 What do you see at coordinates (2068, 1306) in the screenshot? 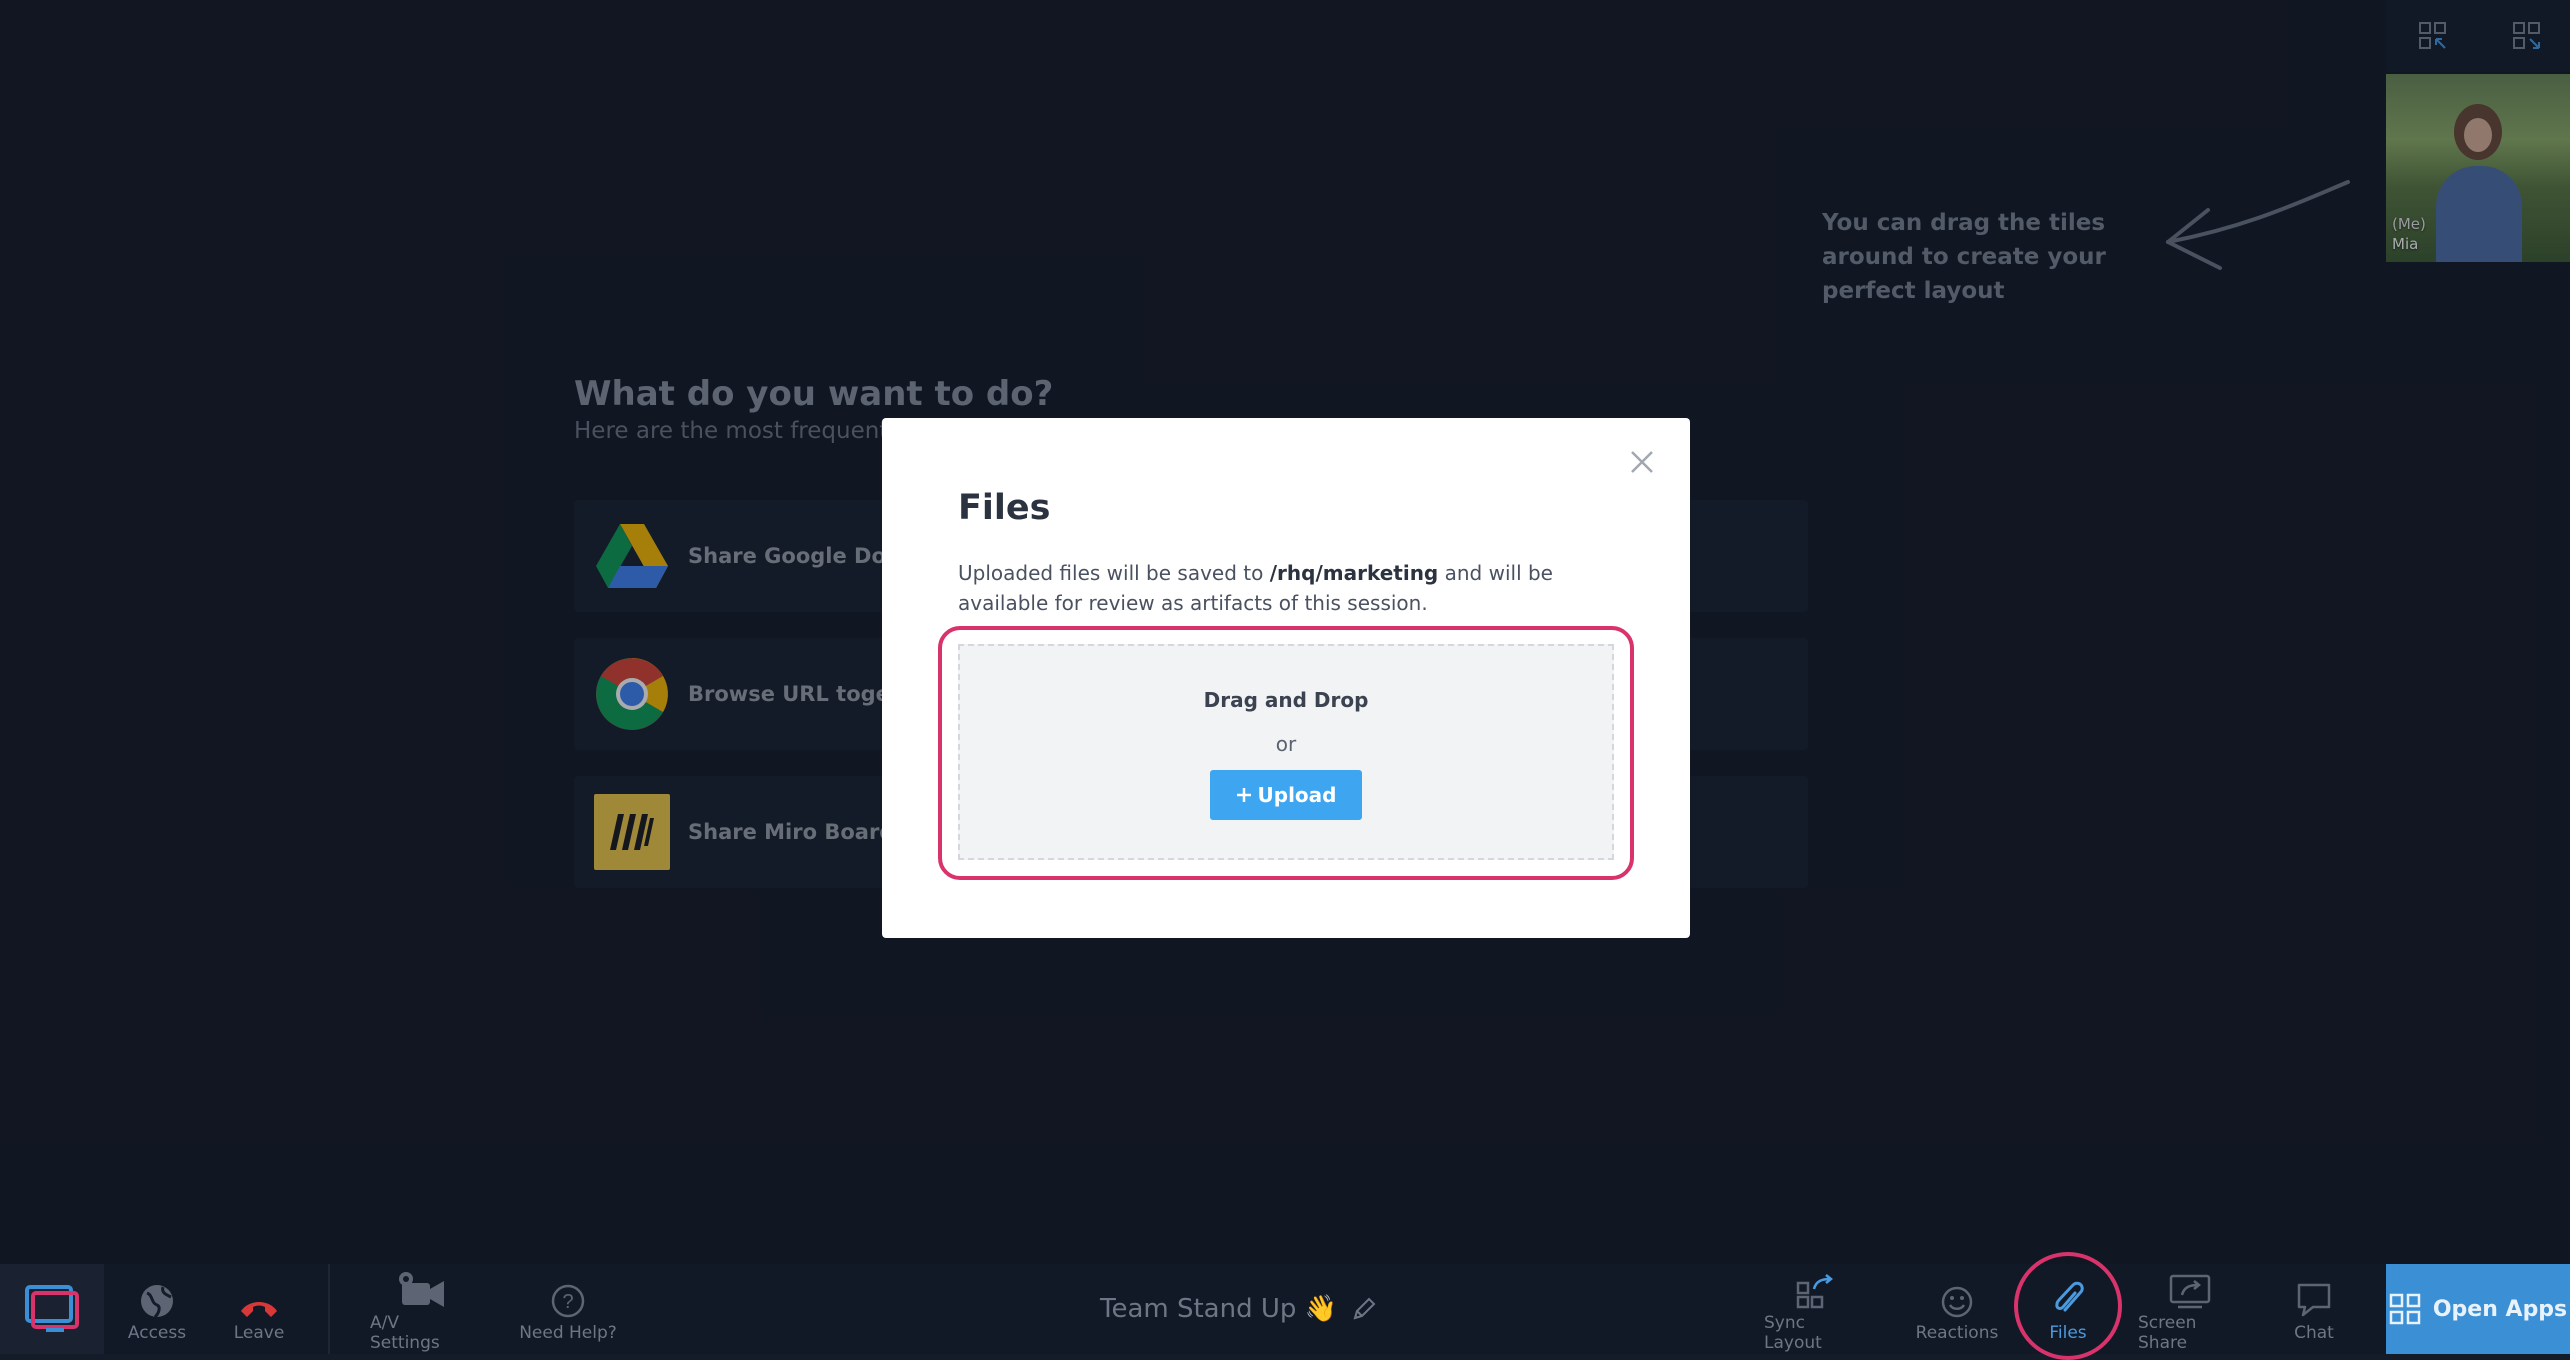
I see `files-highlight` at bounding box center [2068, 1306].